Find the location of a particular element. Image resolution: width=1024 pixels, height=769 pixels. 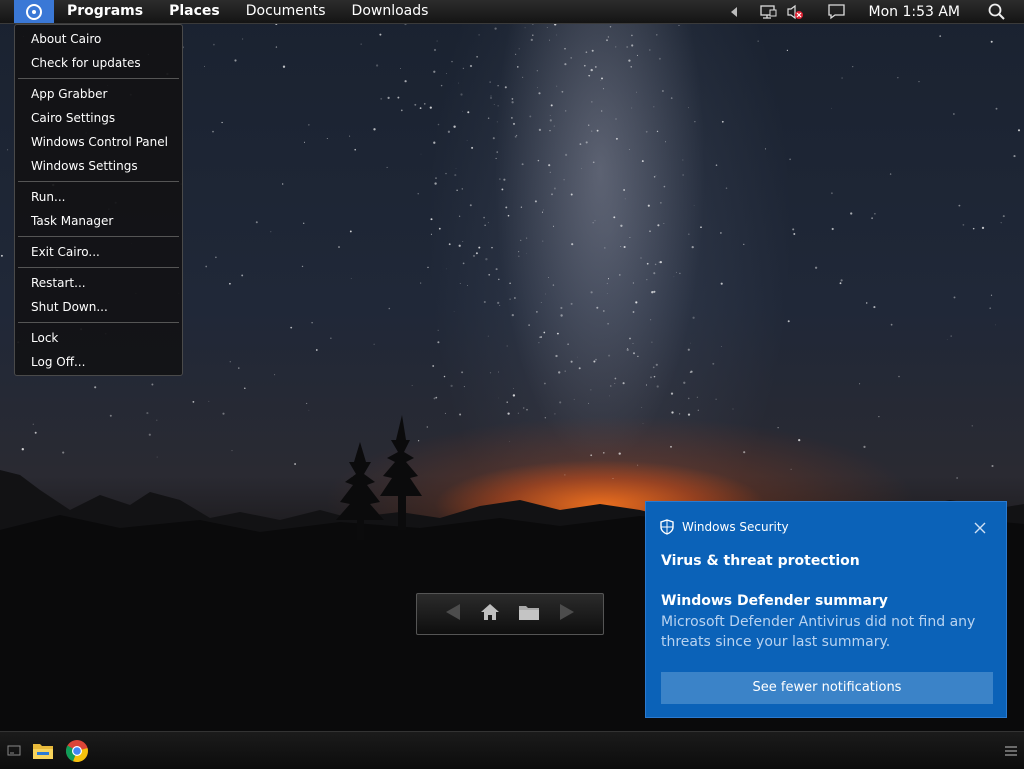

desktop-icon is located at coordinates (14, 750).